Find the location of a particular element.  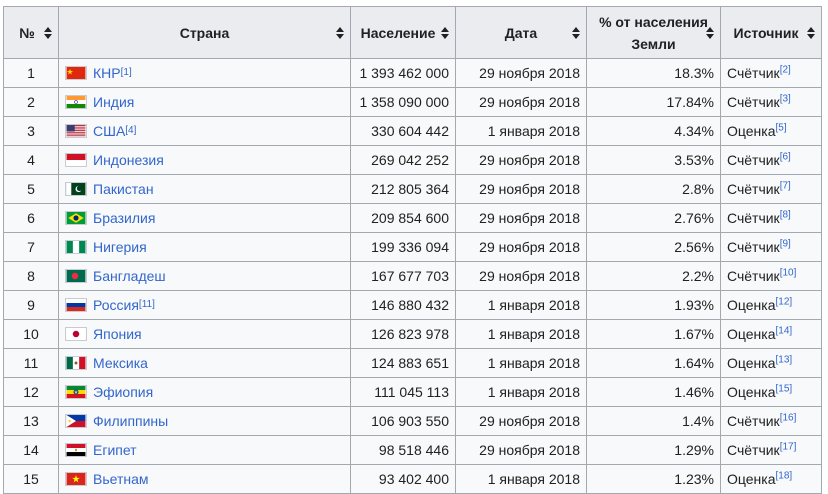

reference-link: [15] is located at coordinates (784, 388).